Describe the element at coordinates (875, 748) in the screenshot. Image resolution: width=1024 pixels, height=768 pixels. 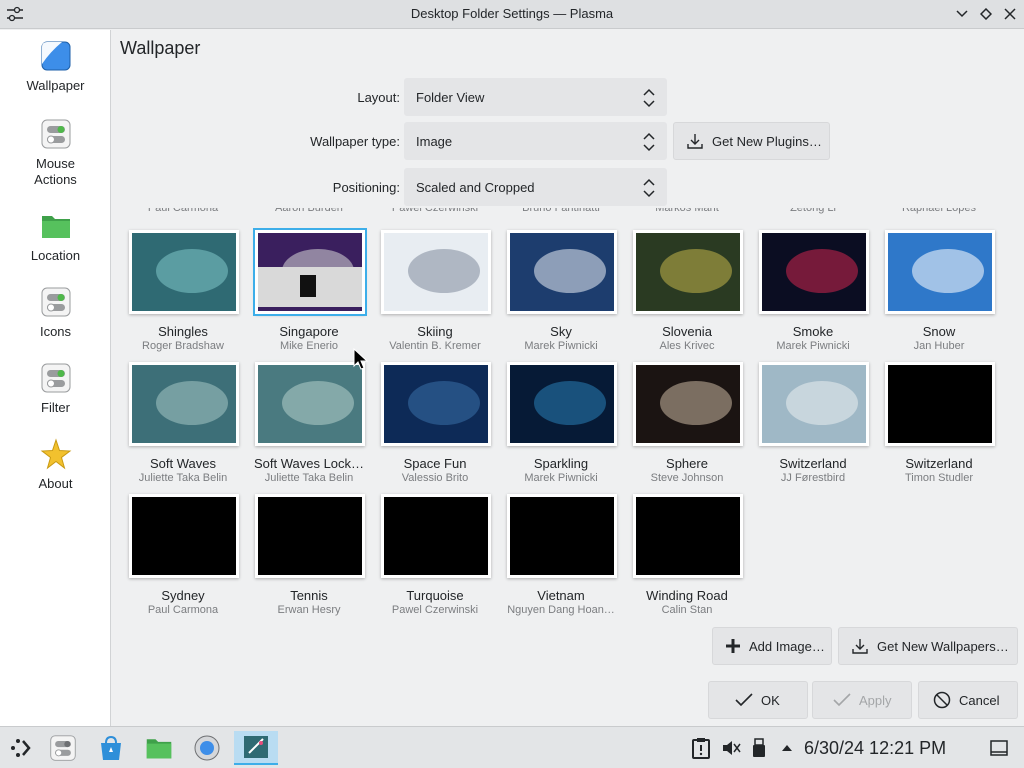
I see `clock: 6/30/24 12:21 PM` at that location.